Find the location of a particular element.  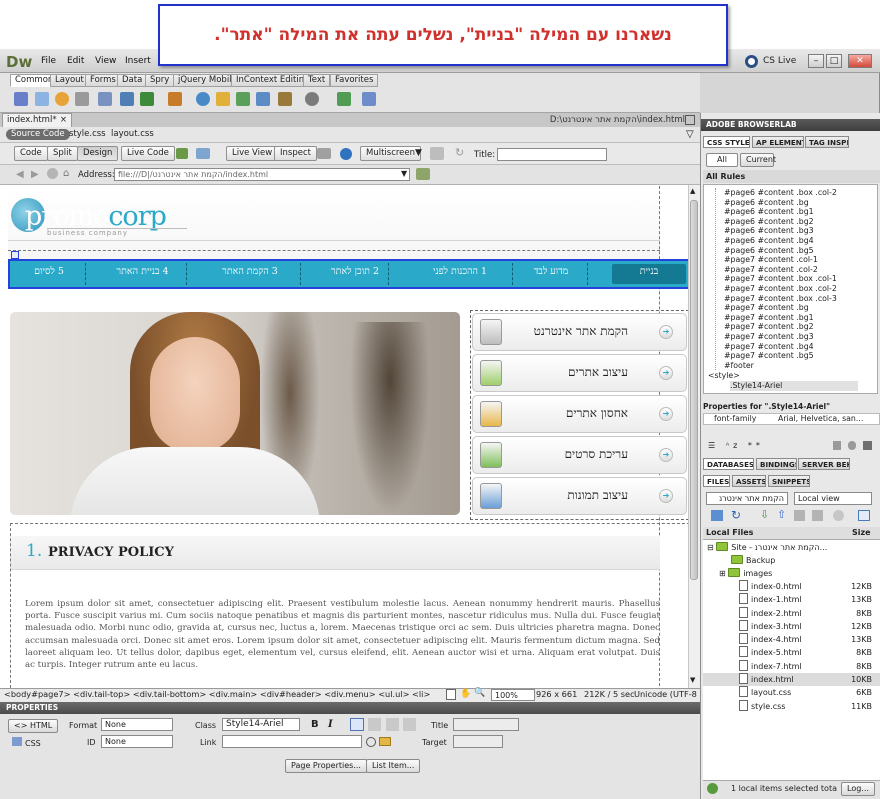

insert-tab-data: Data is located at coordinates (132, 80).